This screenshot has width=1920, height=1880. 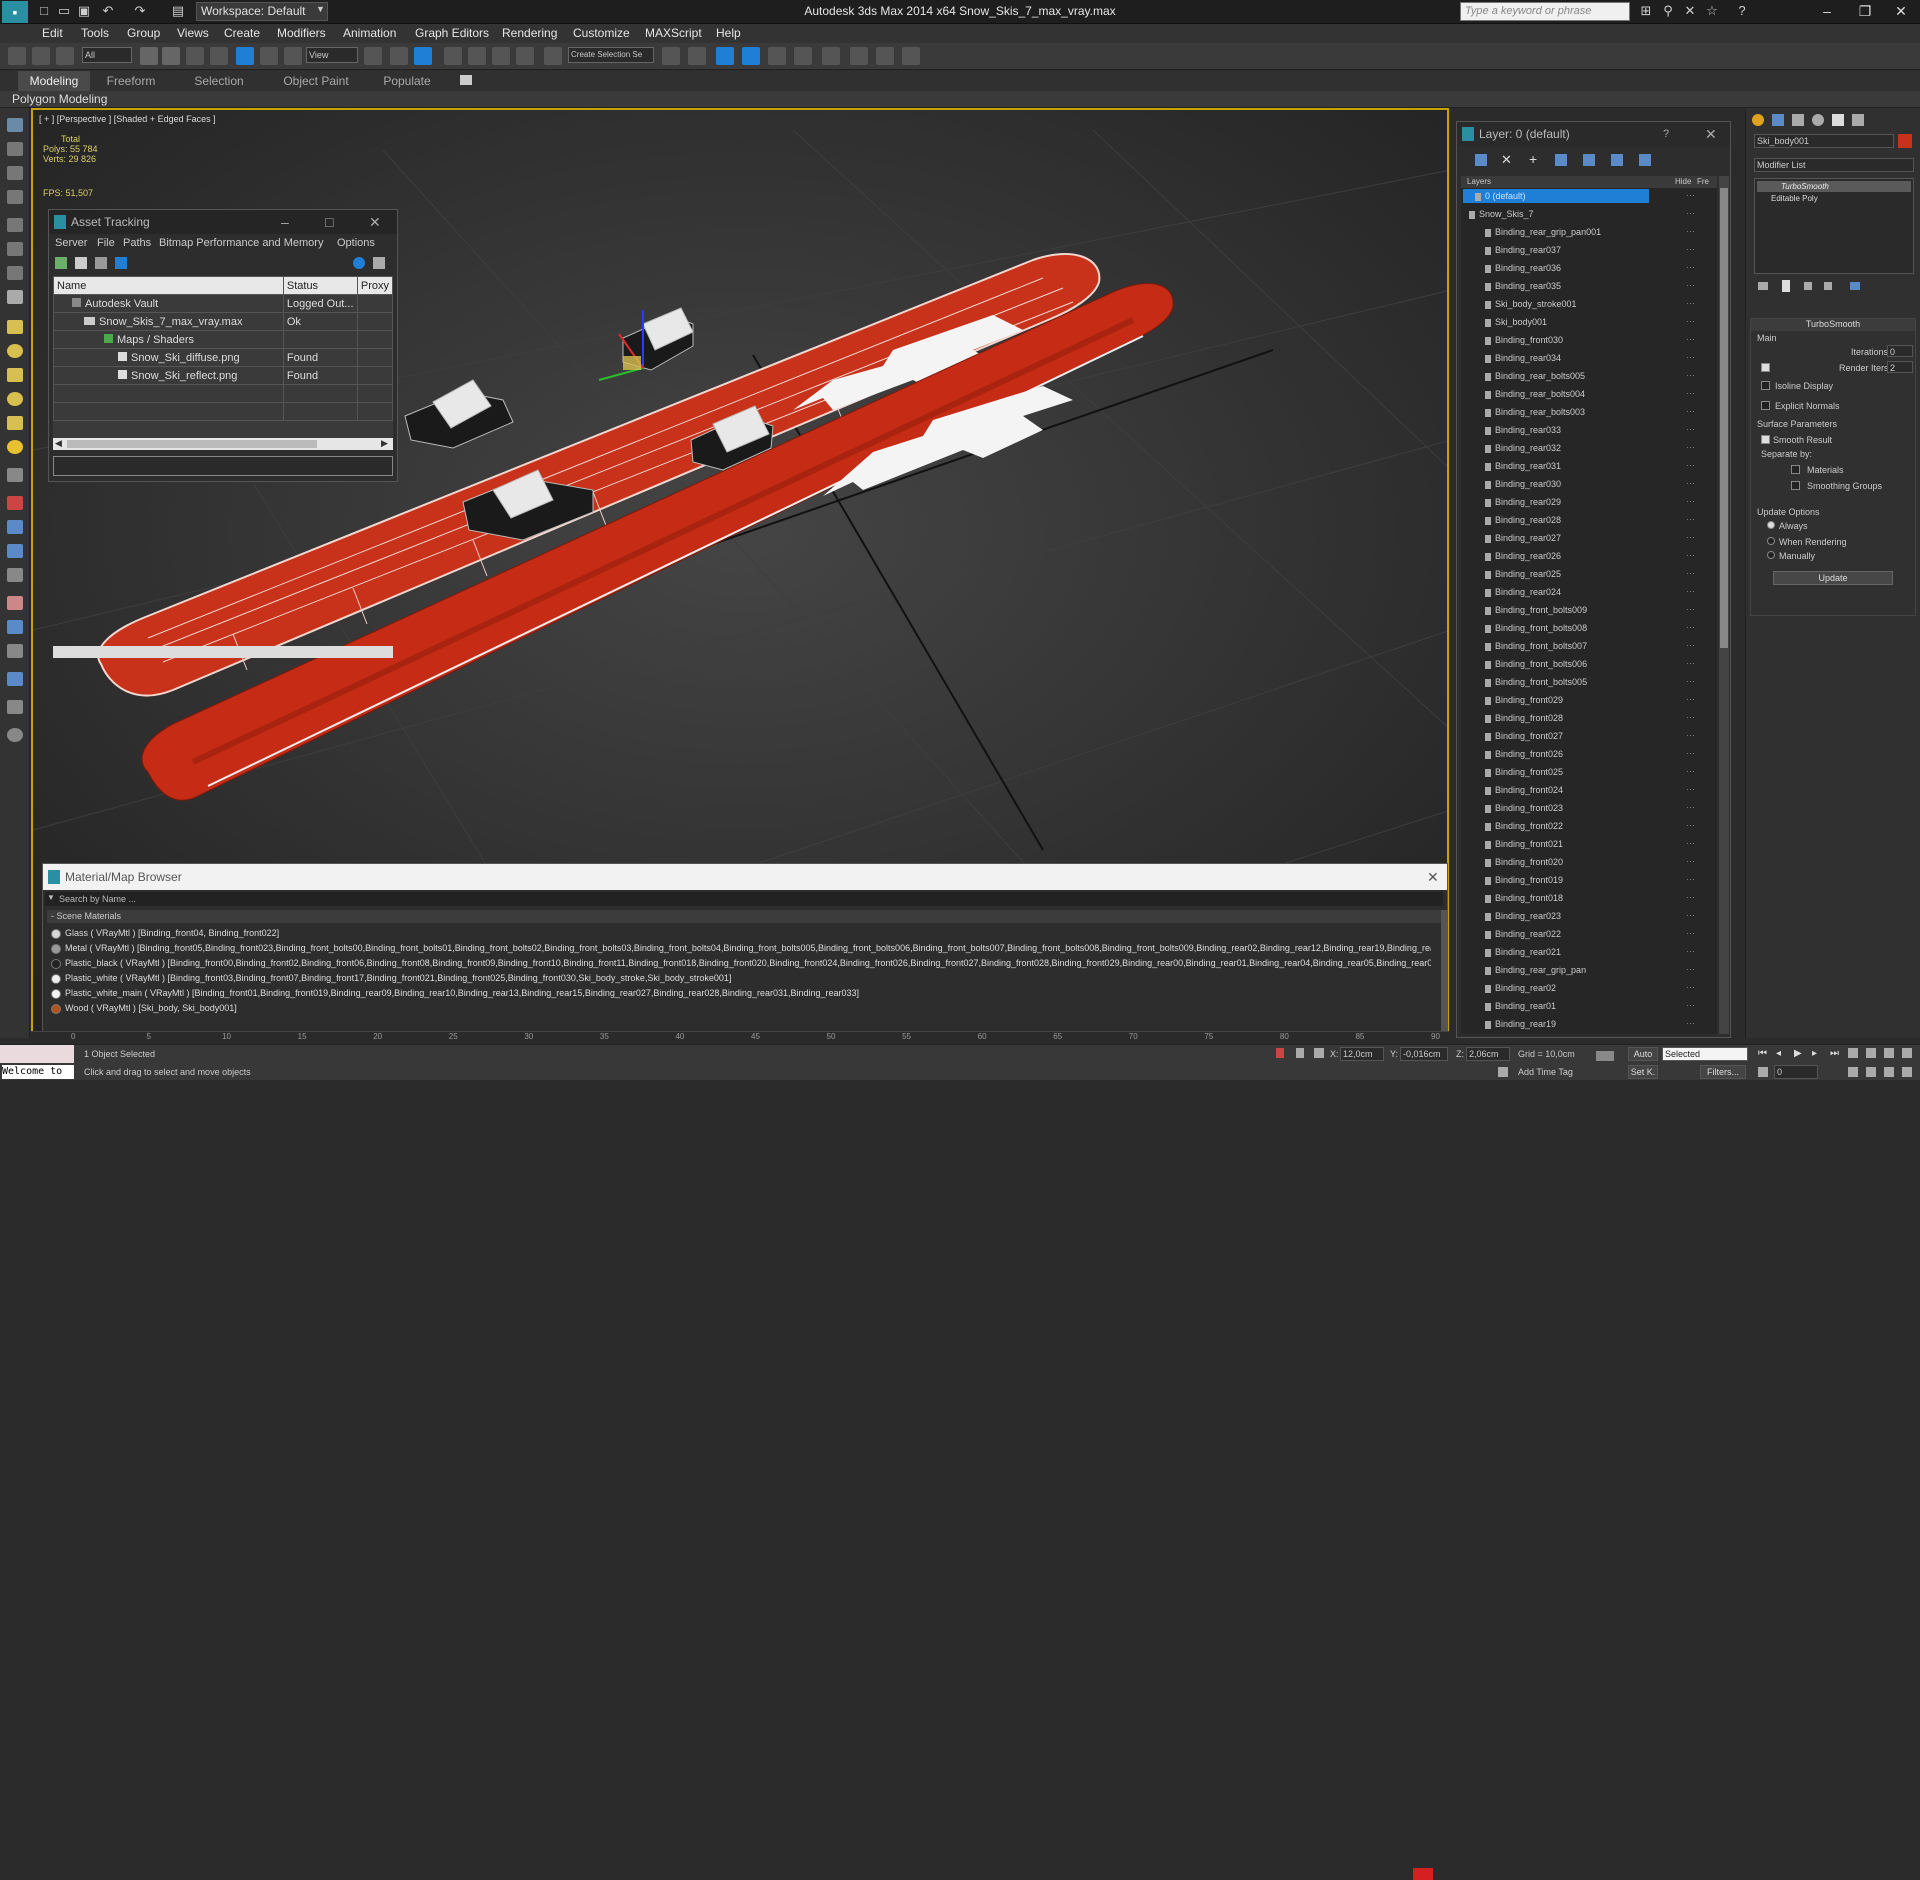 What do you see at coordinates (1593, 134) in the screenshot?
I see `layer-explorer-title: Layer: 0 (default)` at bounding box center [1593, 134].